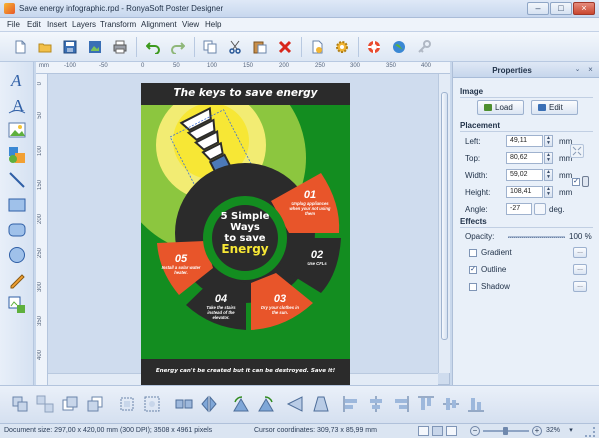 This screenshot has width=599, height=438. Describe the element at coordinates (70, 47) in the screenshot. I see `save-icon` at that location.